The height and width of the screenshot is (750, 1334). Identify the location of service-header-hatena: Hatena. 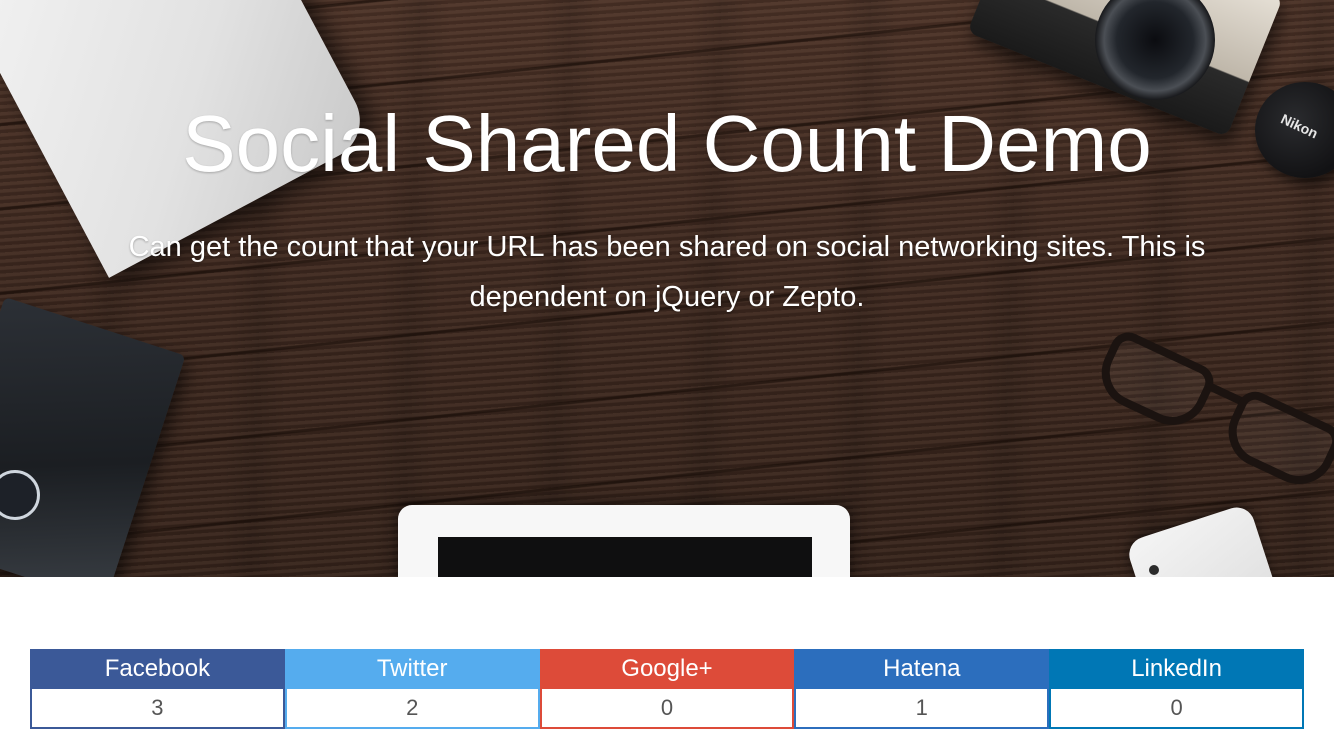
(922, 669).